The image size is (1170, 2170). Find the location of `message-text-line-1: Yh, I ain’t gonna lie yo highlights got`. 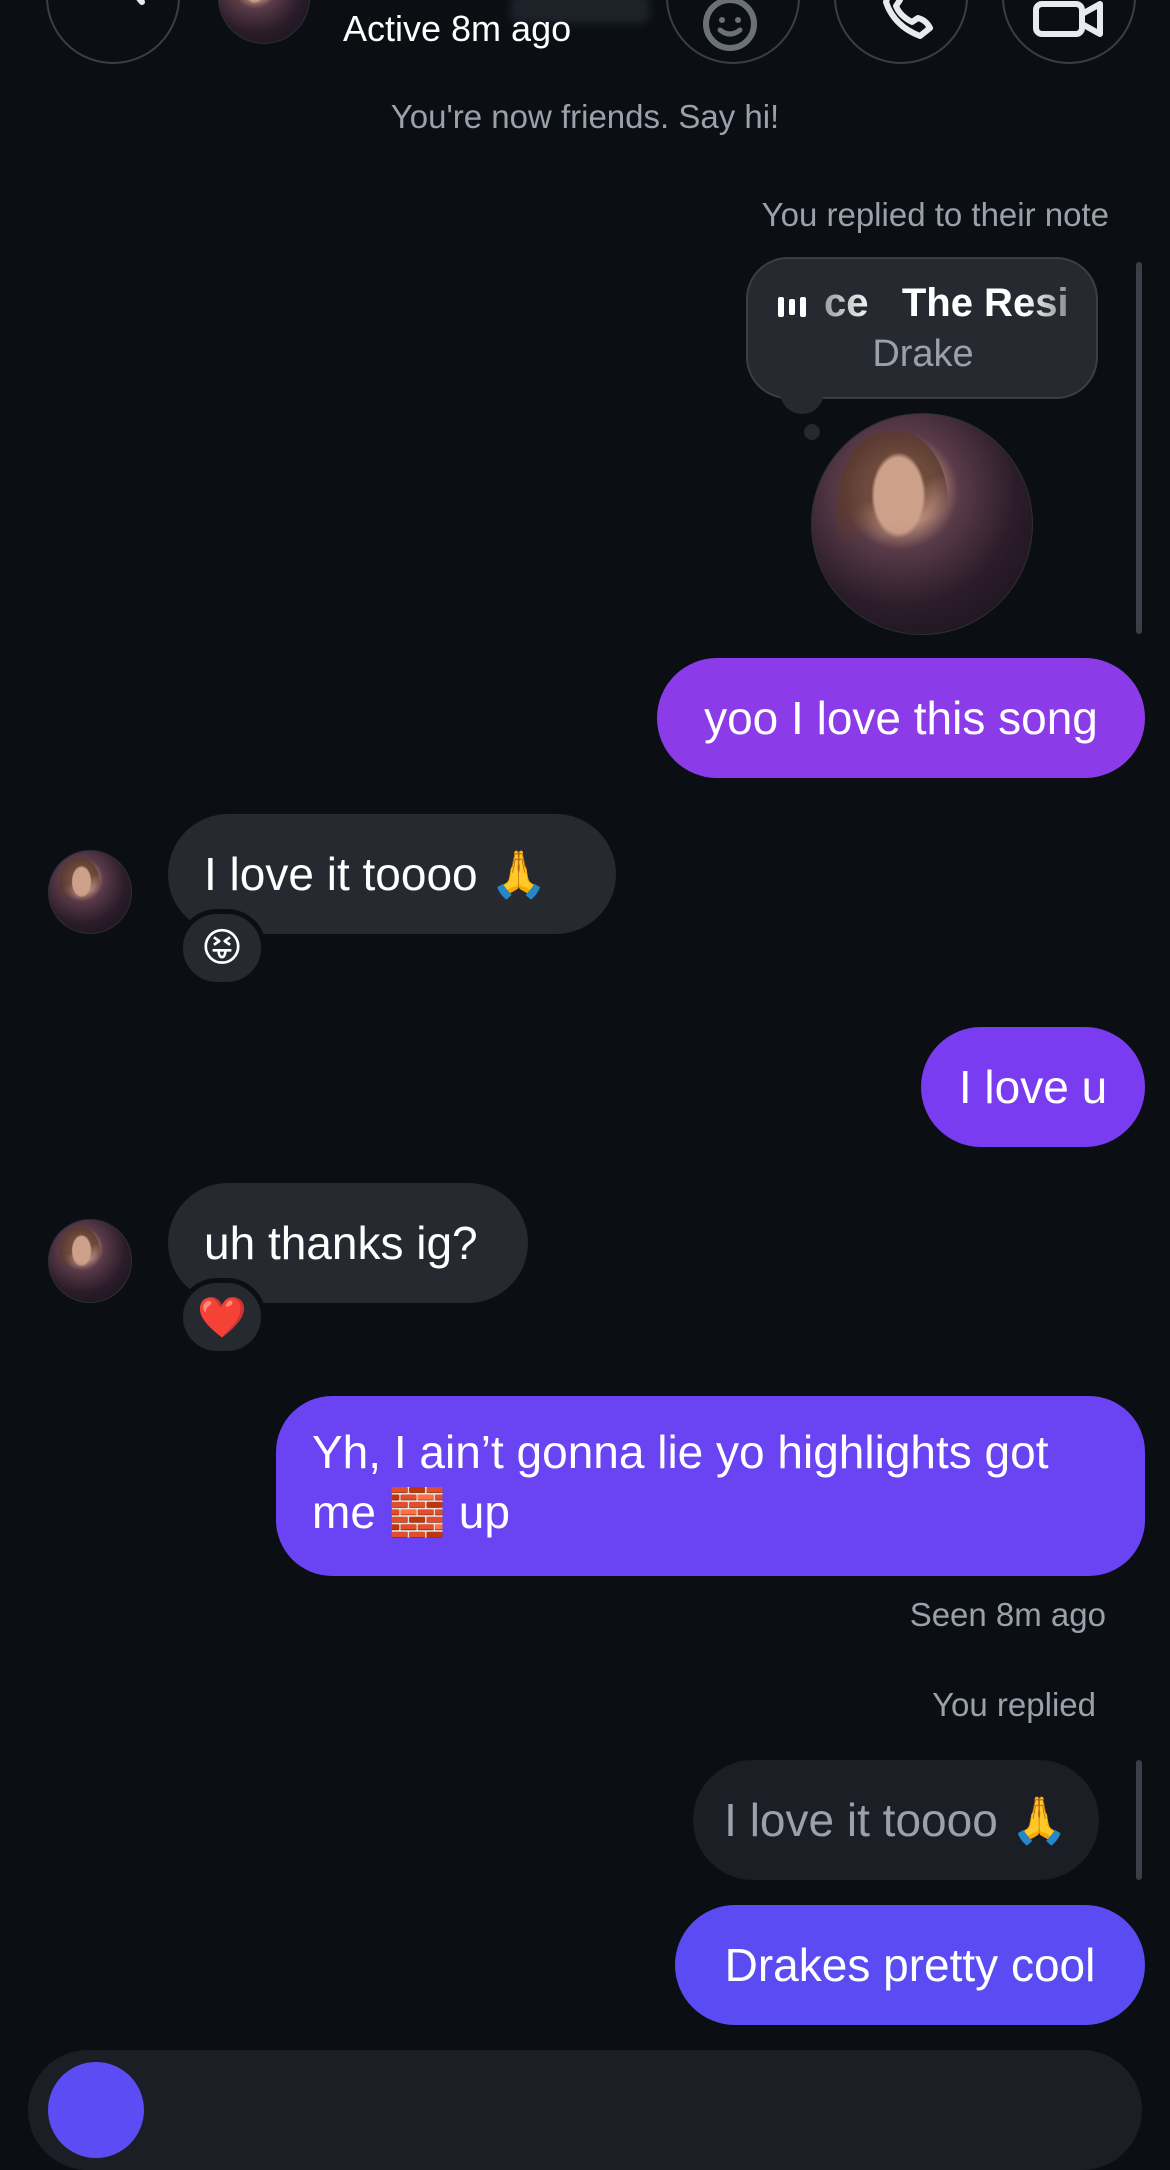

message-text-line-1: Yh, I ain’t gonna lie yo highlights got is located at coordinates (680, 1452).